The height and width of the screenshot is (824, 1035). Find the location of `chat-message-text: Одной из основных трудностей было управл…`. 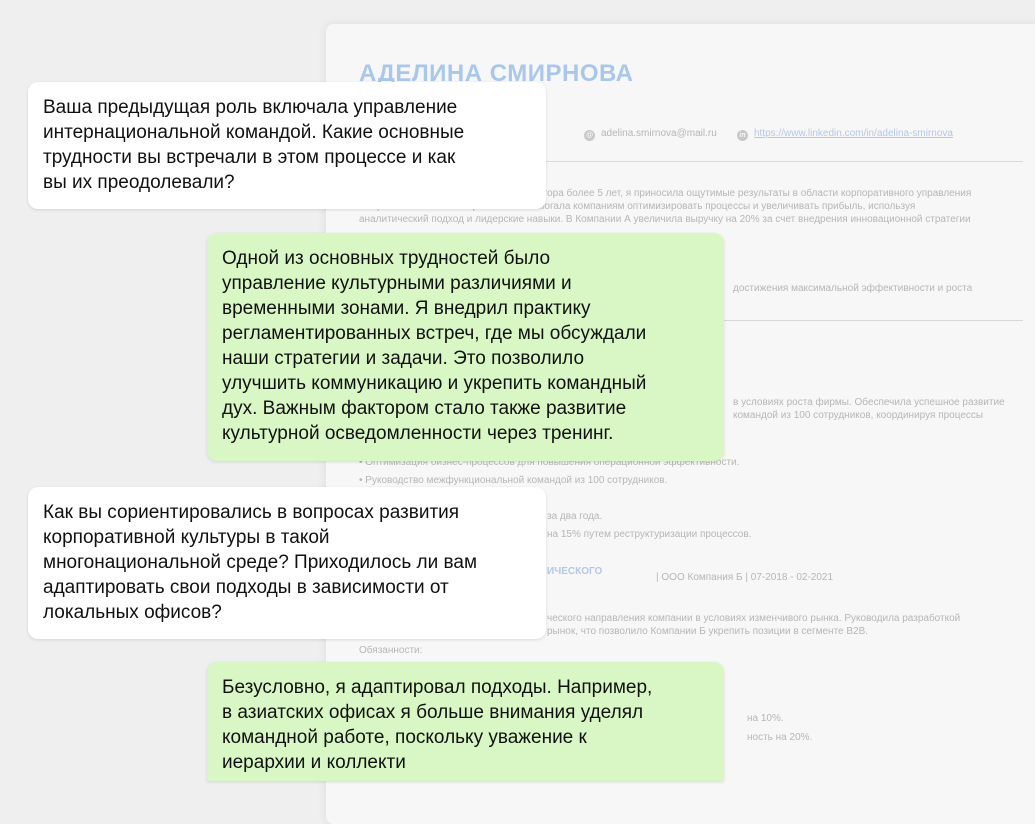

chat-message-text: Одной из основных трудностей было управл… is located at coordinates (434, 346).